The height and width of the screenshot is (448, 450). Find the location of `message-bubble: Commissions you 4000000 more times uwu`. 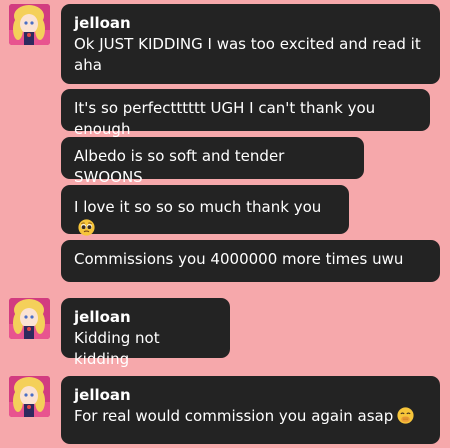

message-bubble: Commissions you 4000000 more times uwu is located at coordinates (250, 261).